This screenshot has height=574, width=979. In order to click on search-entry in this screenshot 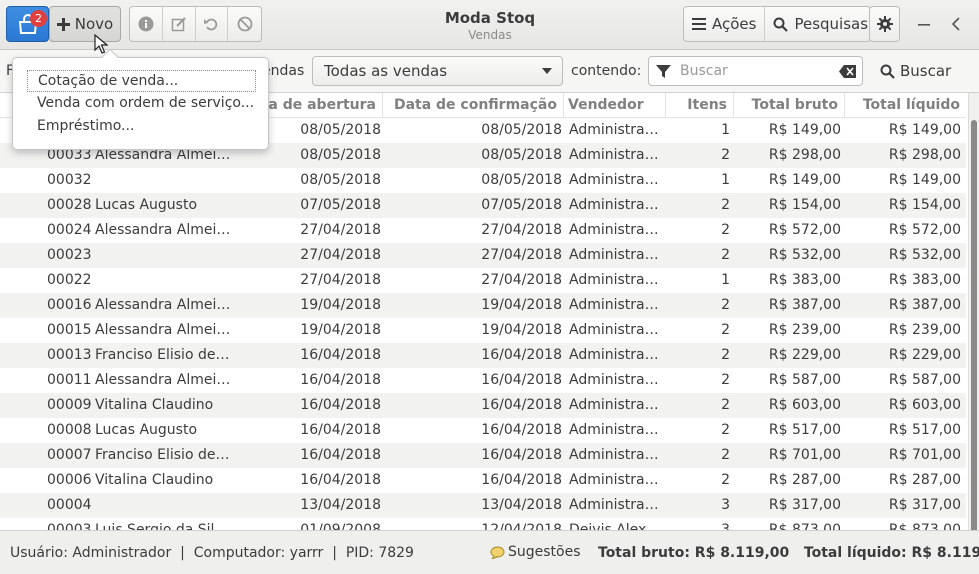, I will do `click(755, 71)`.